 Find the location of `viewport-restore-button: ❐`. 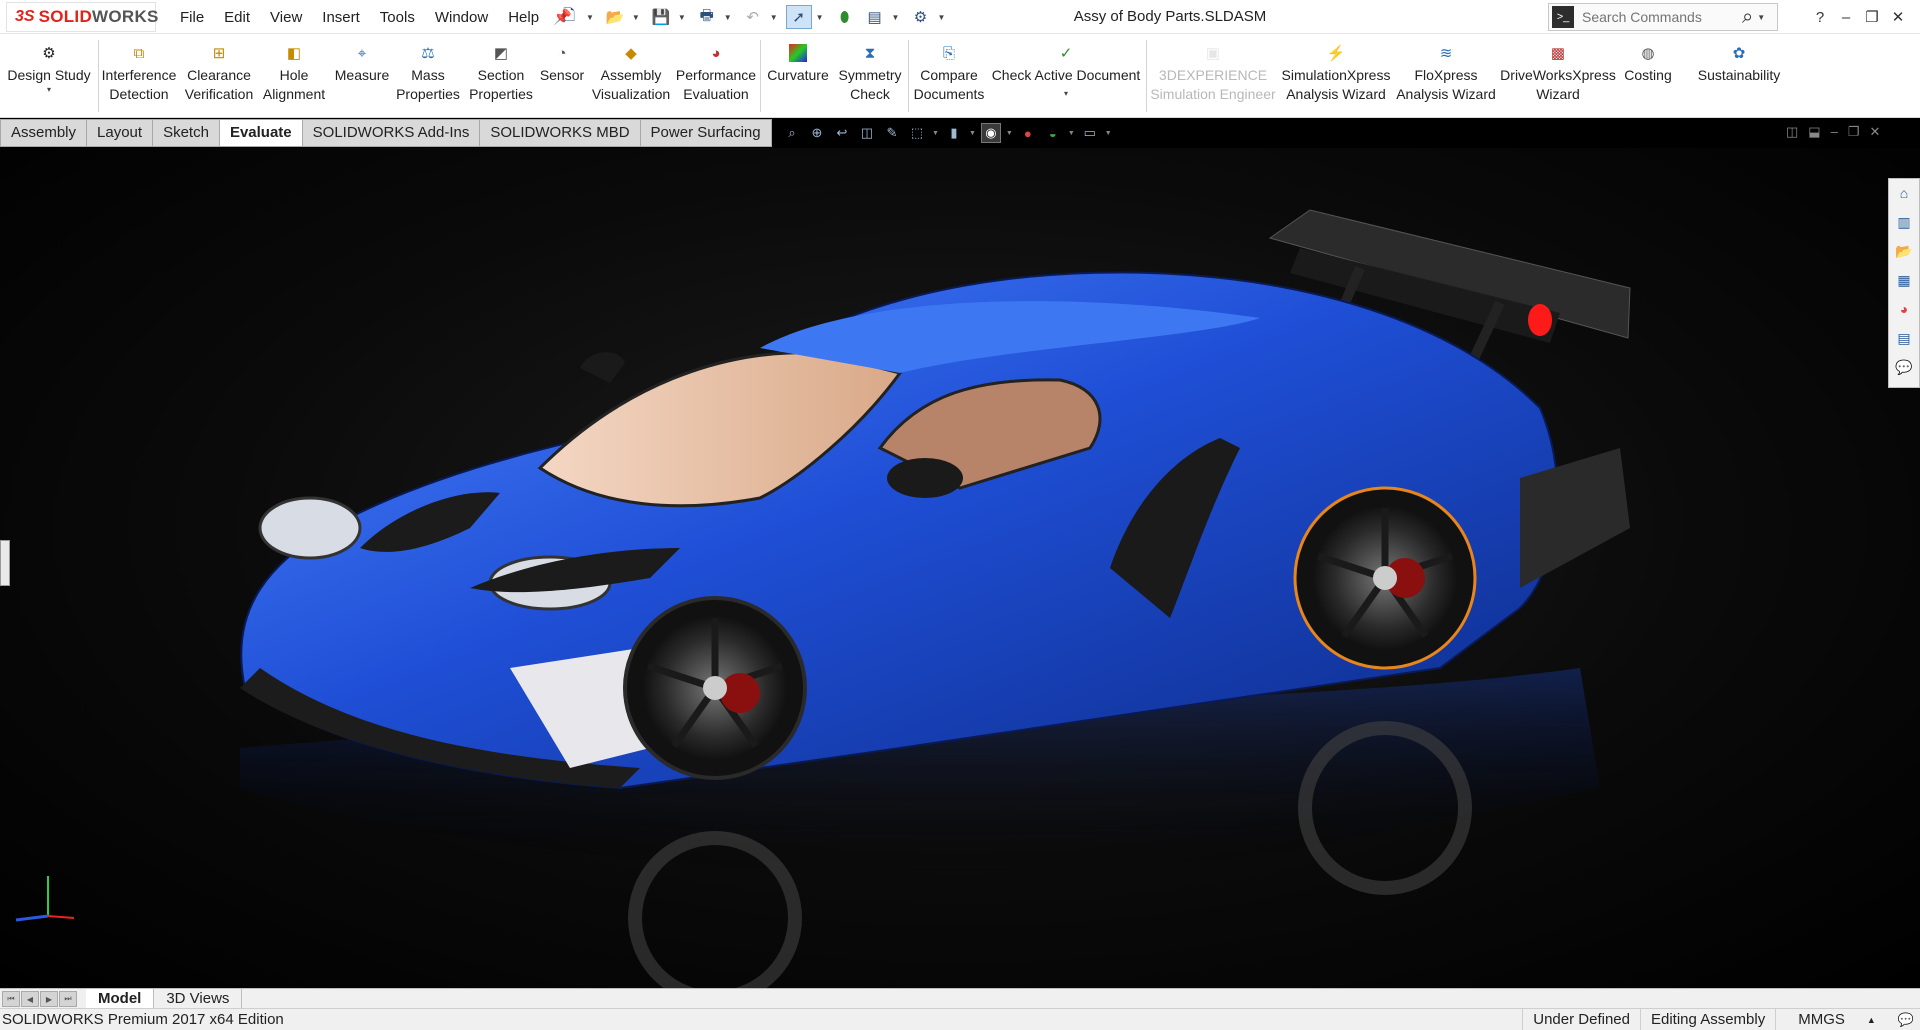

viewport-restore-button: ❐ is located at coordinates (1854, 132).